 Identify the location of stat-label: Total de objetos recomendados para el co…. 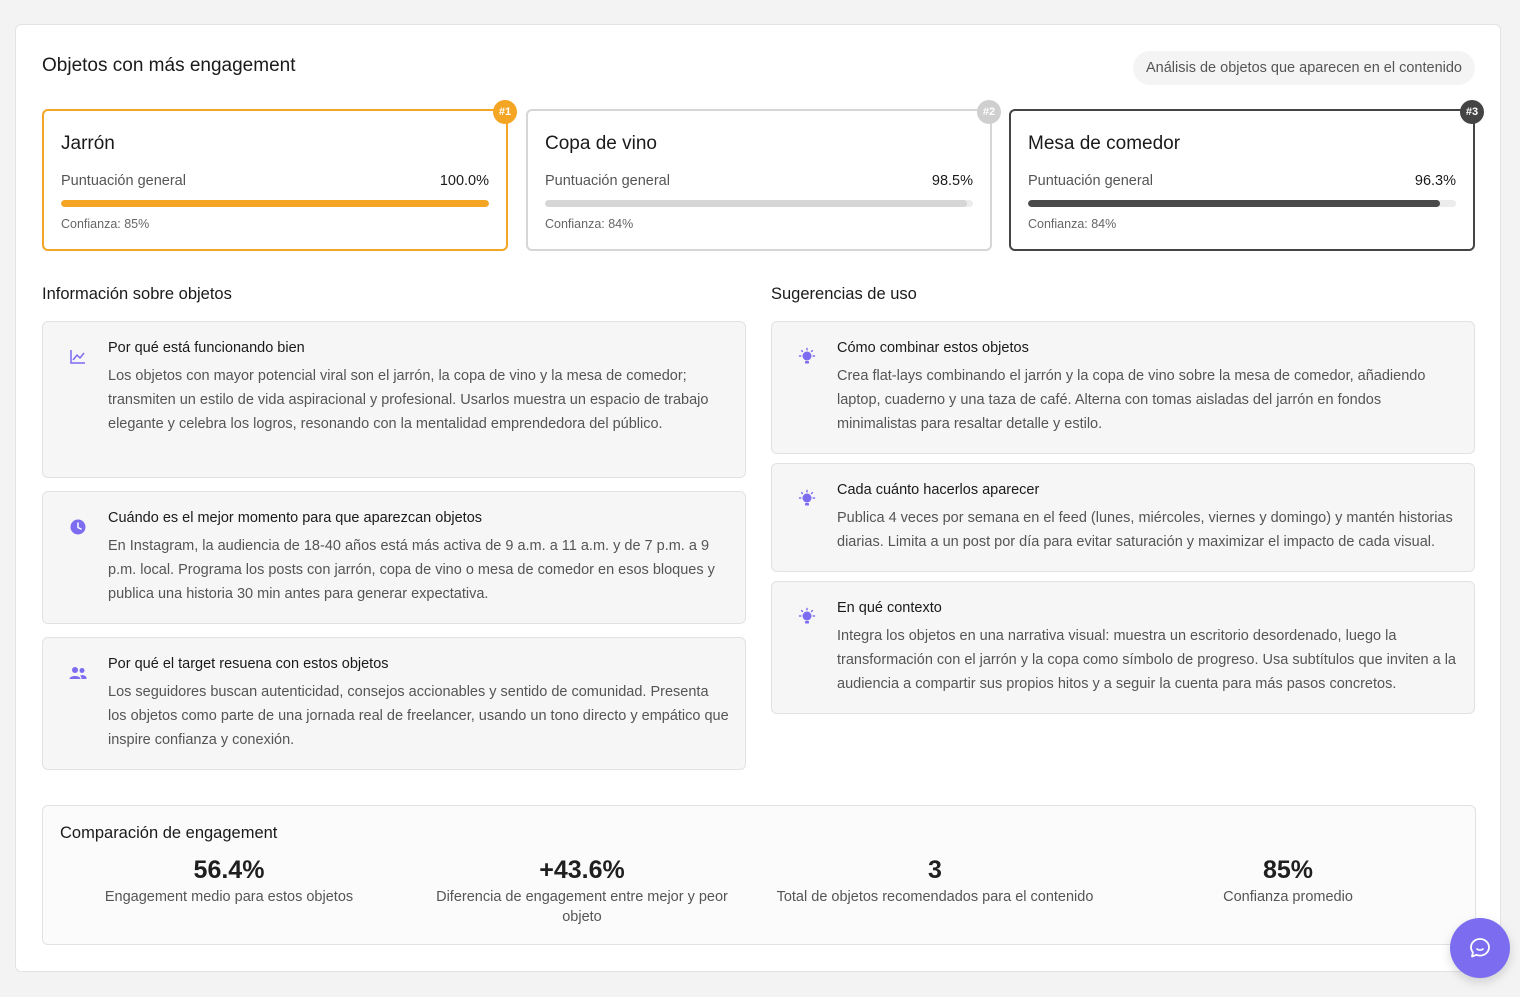
(935, 897).